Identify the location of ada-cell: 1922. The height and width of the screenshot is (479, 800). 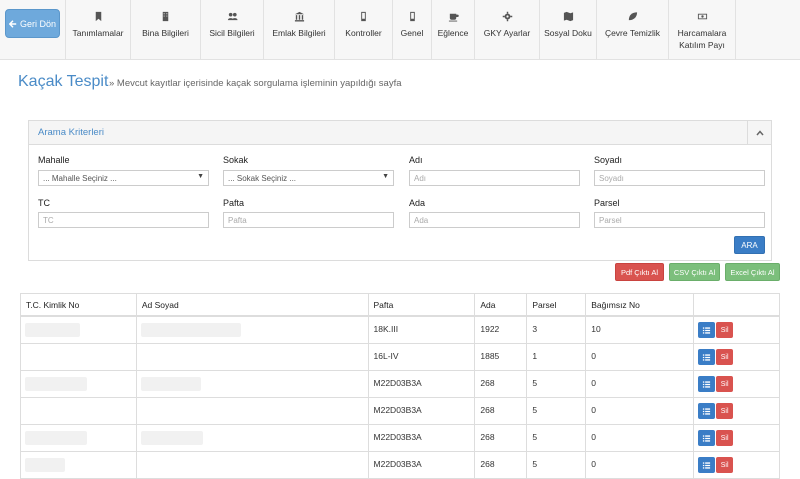
(501, 330).